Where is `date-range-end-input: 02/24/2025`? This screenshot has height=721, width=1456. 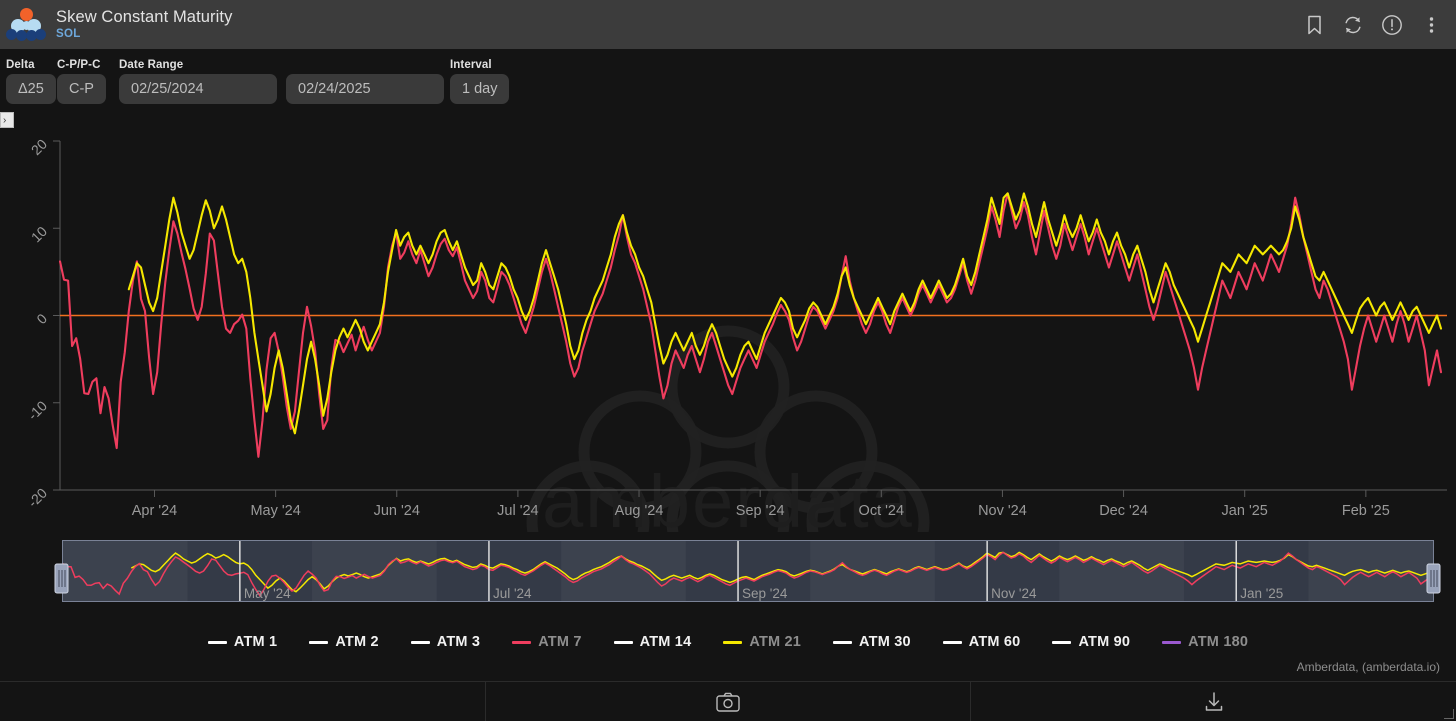 date-range-end-input: 02/24/2025 is located at coordinates (365, 89).